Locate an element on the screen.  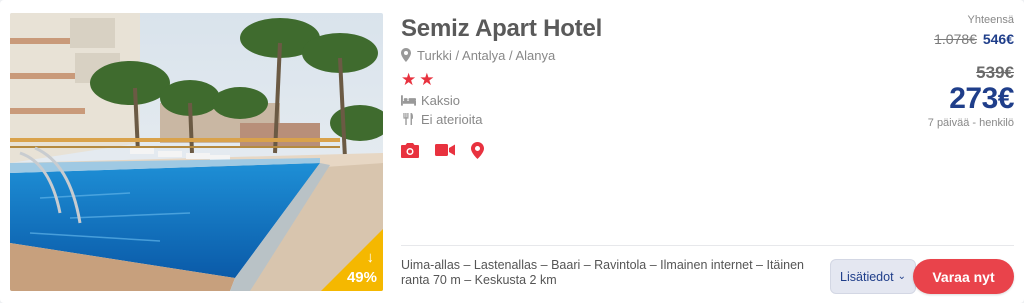
more-info-button: Lisätiedot ⌄ is located at coordinates (873, 276).